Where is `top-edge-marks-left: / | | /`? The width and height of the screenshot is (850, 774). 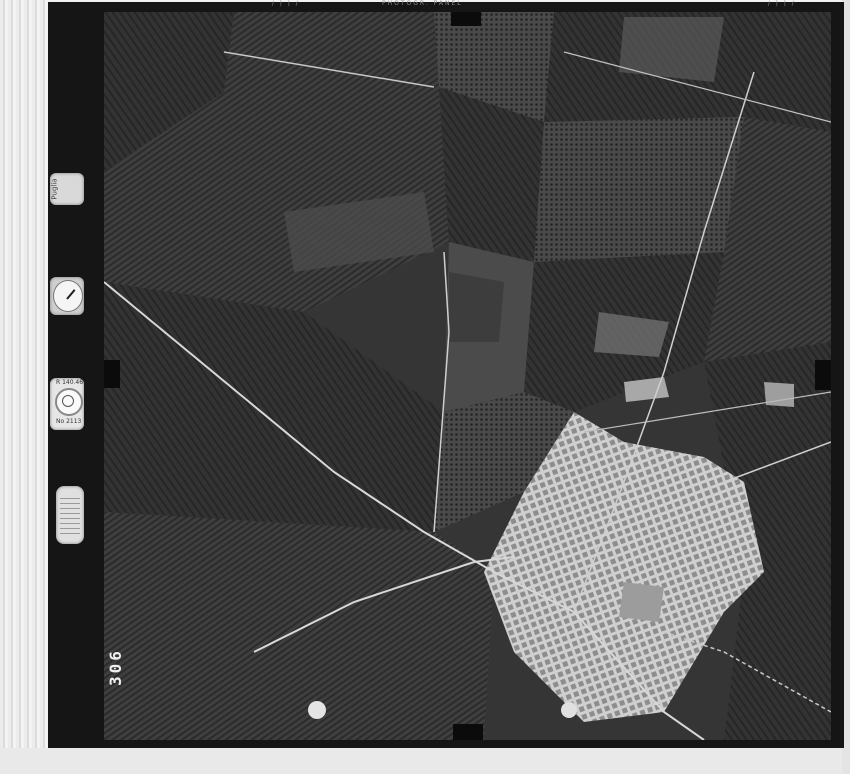 top-edge-marks-left: / | | / is located at coordinates (286, 3).